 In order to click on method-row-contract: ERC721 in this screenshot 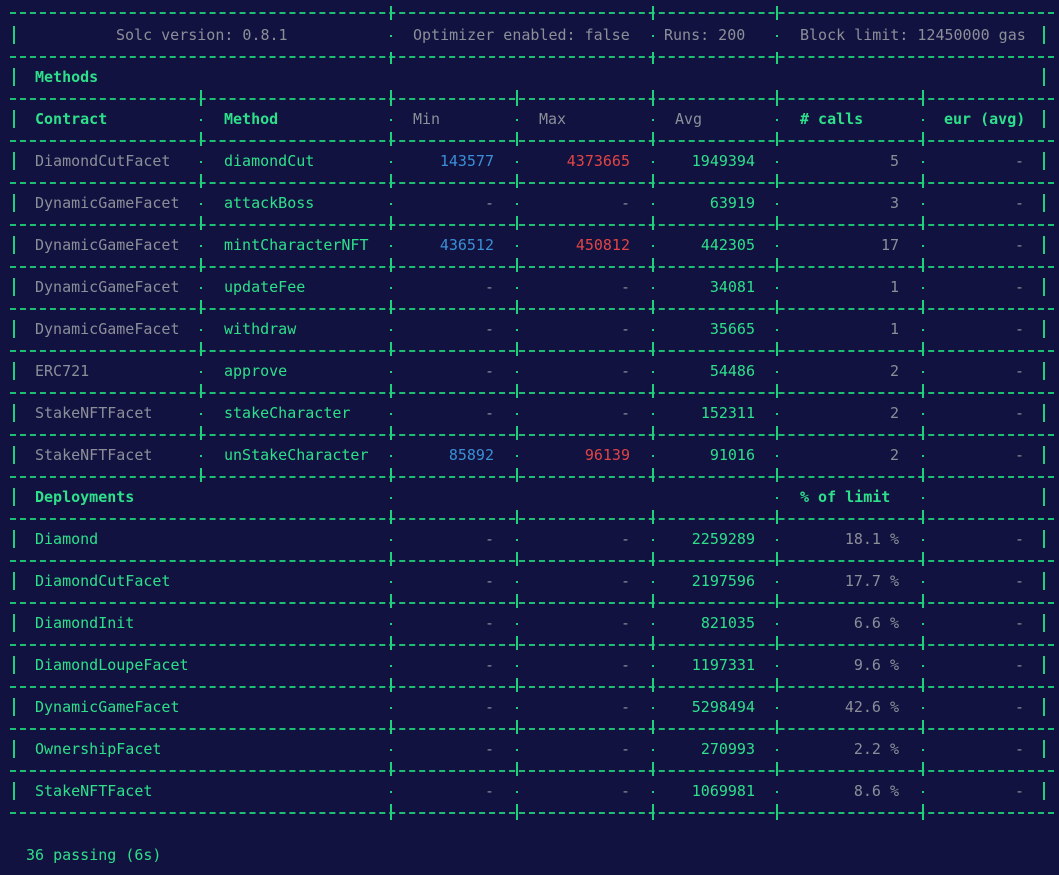, I will do `click(62, 371)`.